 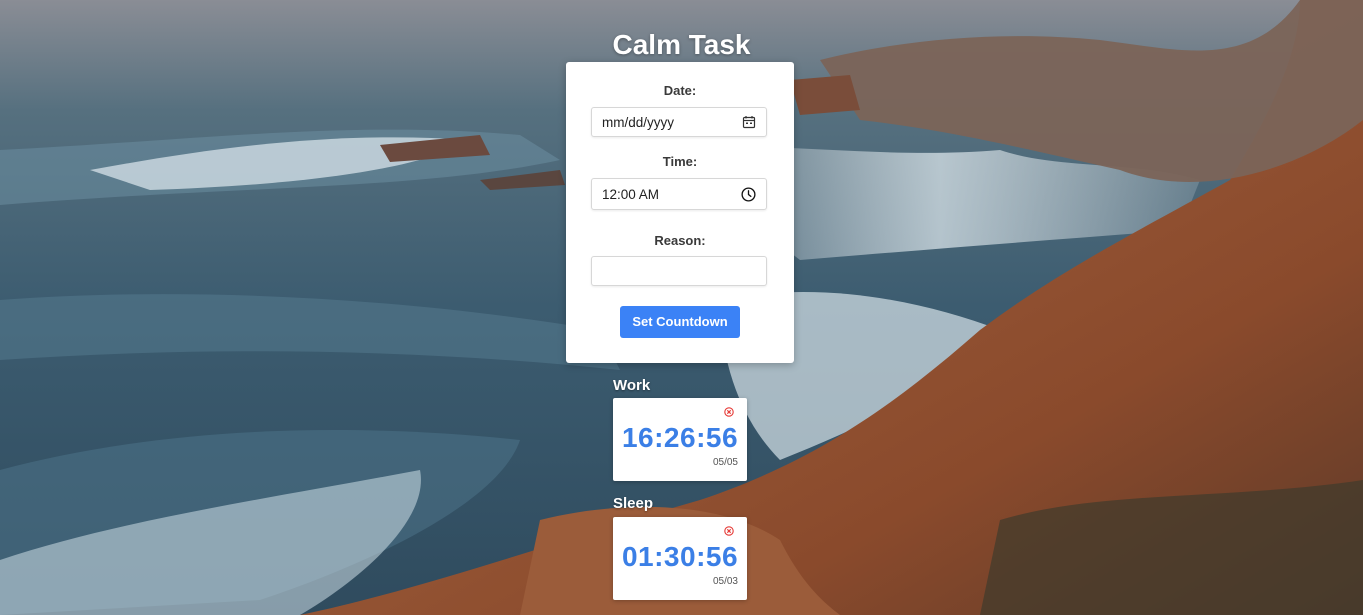 I want to click on time-value: 12:00 AM, so click(x=631, y=194).